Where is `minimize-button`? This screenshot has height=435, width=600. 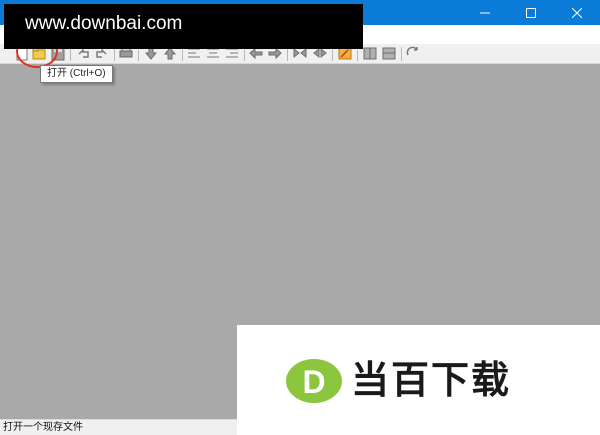 minimize-button is located at coordinates (485, 12).